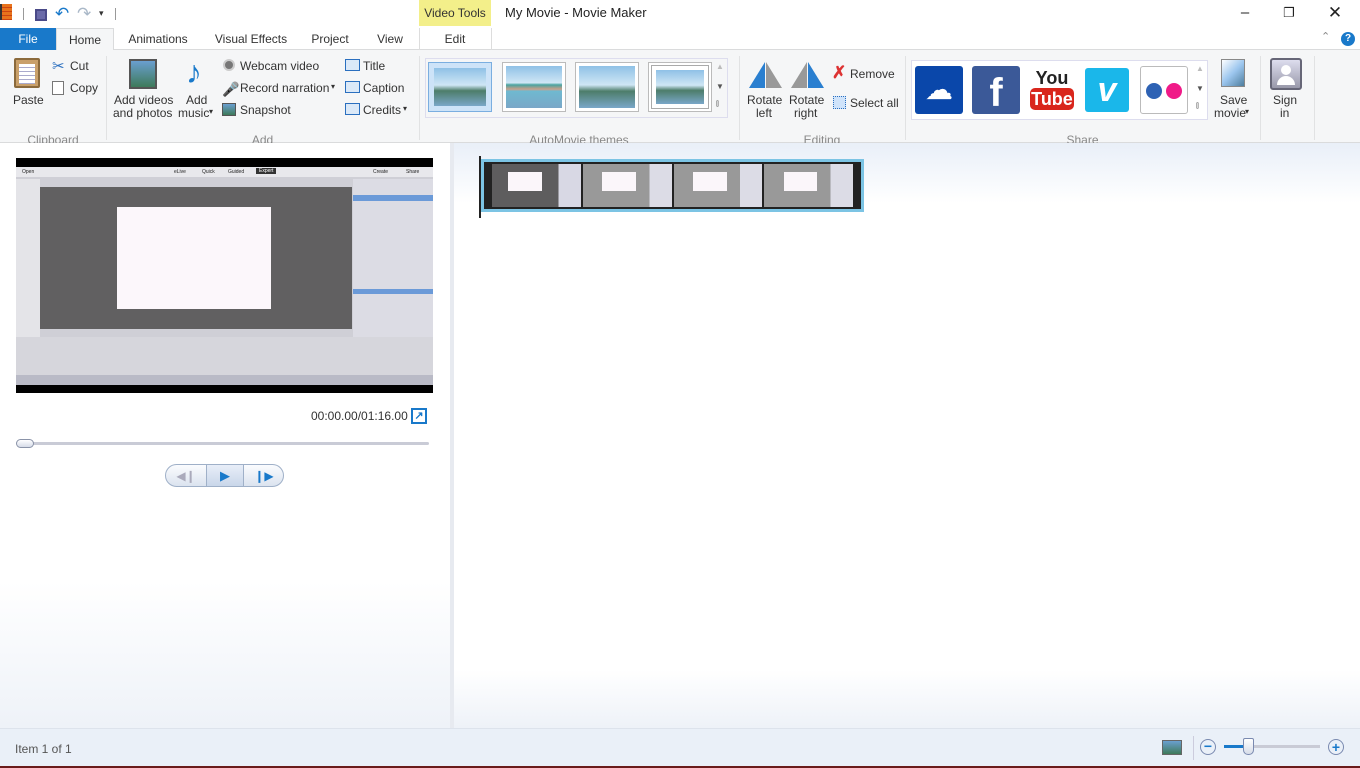  I want to click on microphone-icon: 🎤, so click(231, 89).